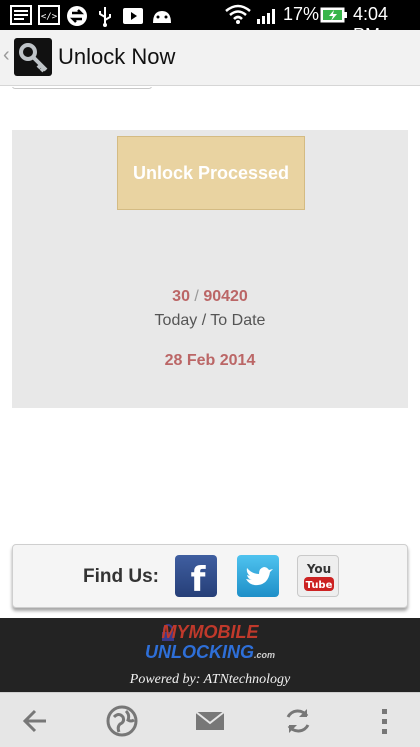 This screenshot has height=747, width=420. What do you see at coordinates (238, 14) in the screenshot?
I see `wifi-icon` at bounding box center [238, 14].